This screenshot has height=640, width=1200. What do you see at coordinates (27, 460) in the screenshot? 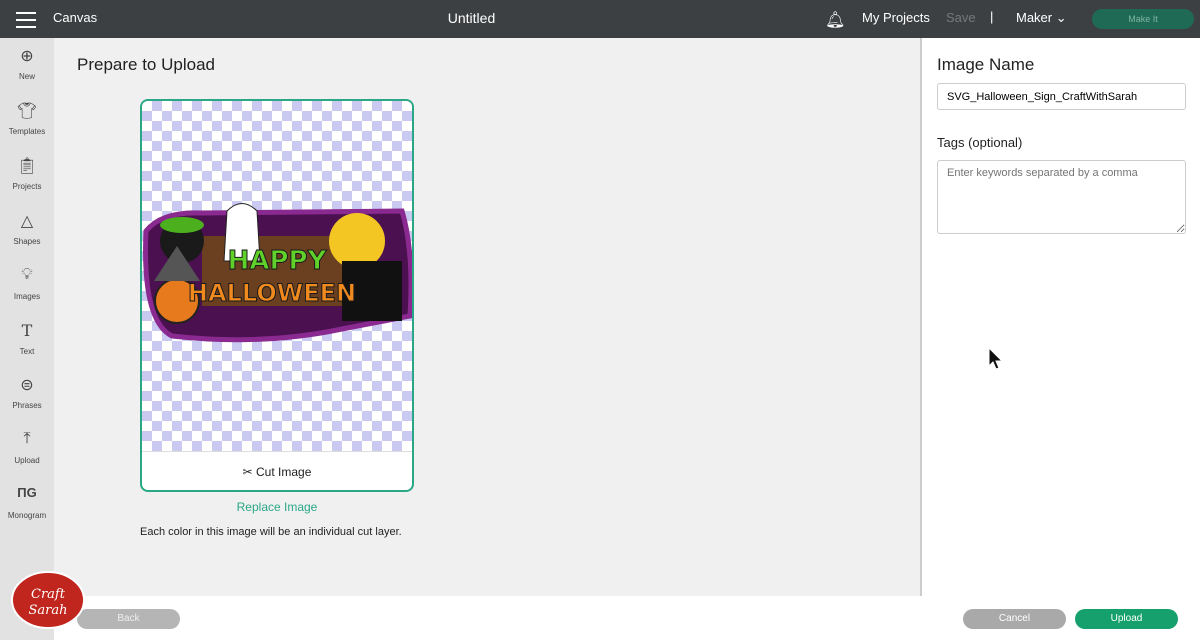
I see `sidebar-label: Upload` at bounding box center [27, 460].